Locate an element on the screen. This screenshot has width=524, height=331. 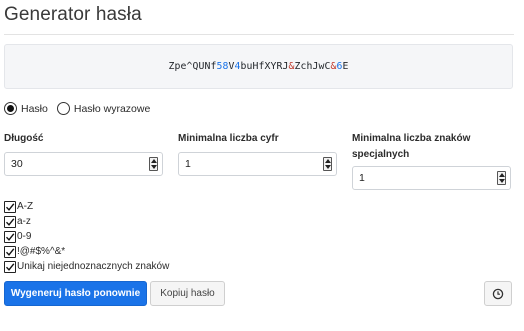
radio-passphrase-label: Hasło wyrazowe is located at coordinates (112, 108).